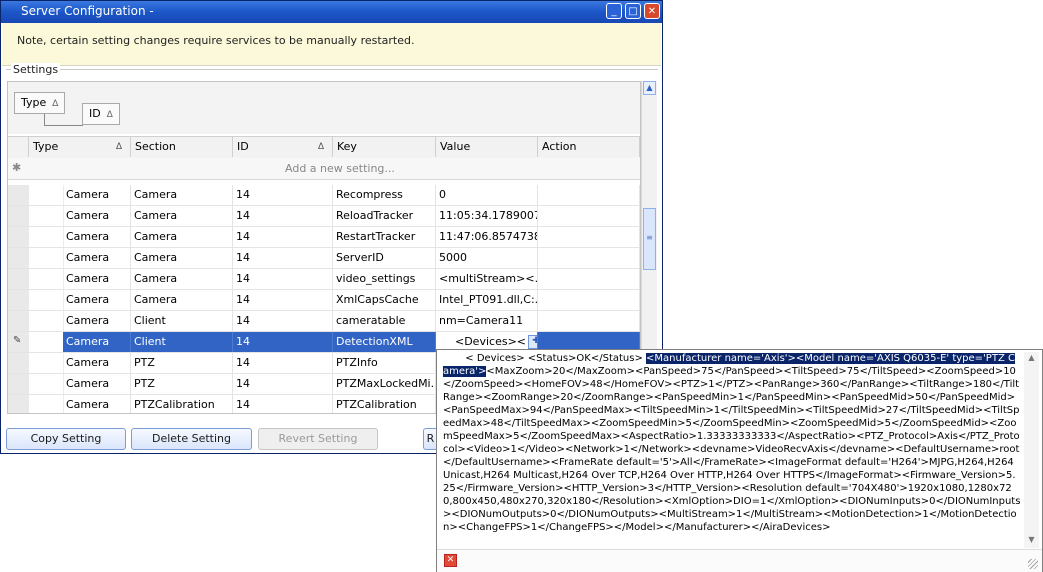  Describe the element at coordinates (1033, 564) in the screenshot. I see `resize-grip-icon` at that location.